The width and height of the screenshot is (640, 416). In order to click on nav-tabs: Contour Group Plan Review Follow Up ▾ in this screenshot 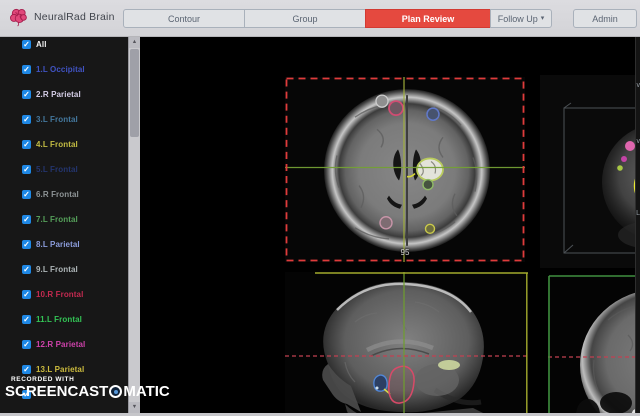, I will do `click(337, 18)`.